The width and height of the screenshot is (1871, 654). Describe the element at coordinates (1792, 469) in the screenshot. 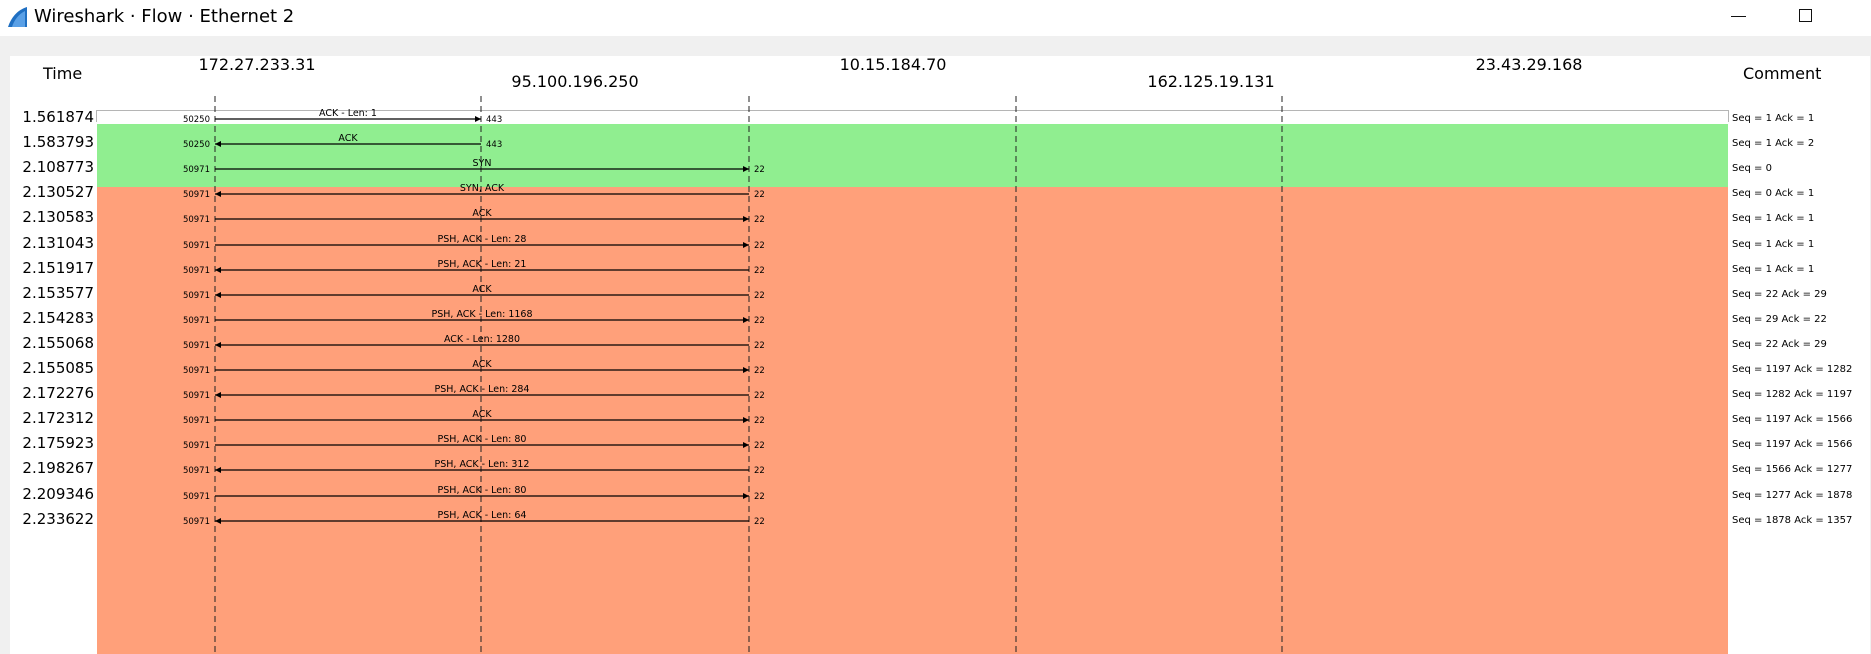

I see `flow-comment: Seq = 1566 Ack = 1277` at that location.